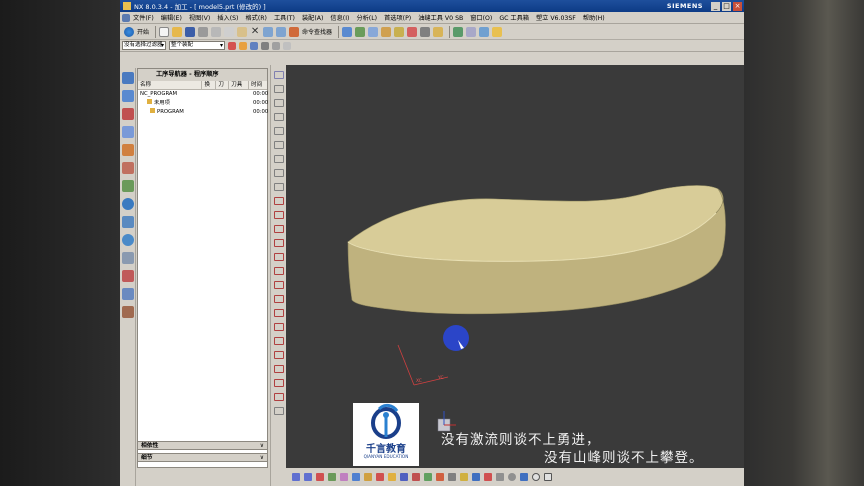 Image resolution: width=864 pixels, height=486 pixels. Describe the element at coordinates (171, 17) in the screenshot. I see `menu-edit: 编辑(E)` at that location.